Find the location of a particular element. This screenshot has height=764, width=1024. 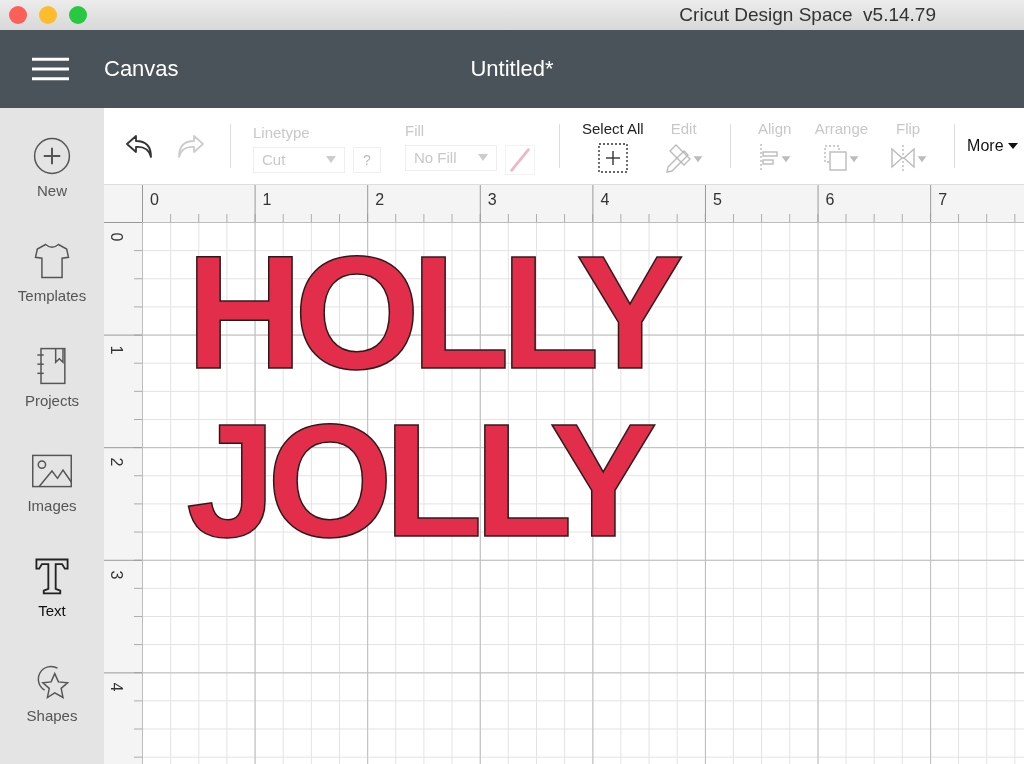

ruler-number: 7 is located at coordinates (943, 200).